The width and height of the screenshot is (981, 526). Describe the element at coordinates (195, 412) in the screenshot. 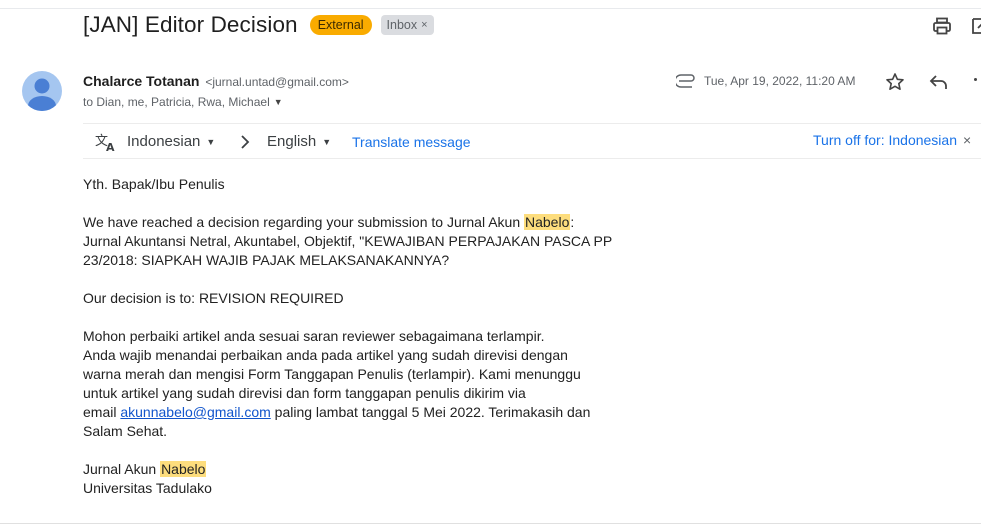

I see `email-link: akunnabelo@gmail.com` at that location.